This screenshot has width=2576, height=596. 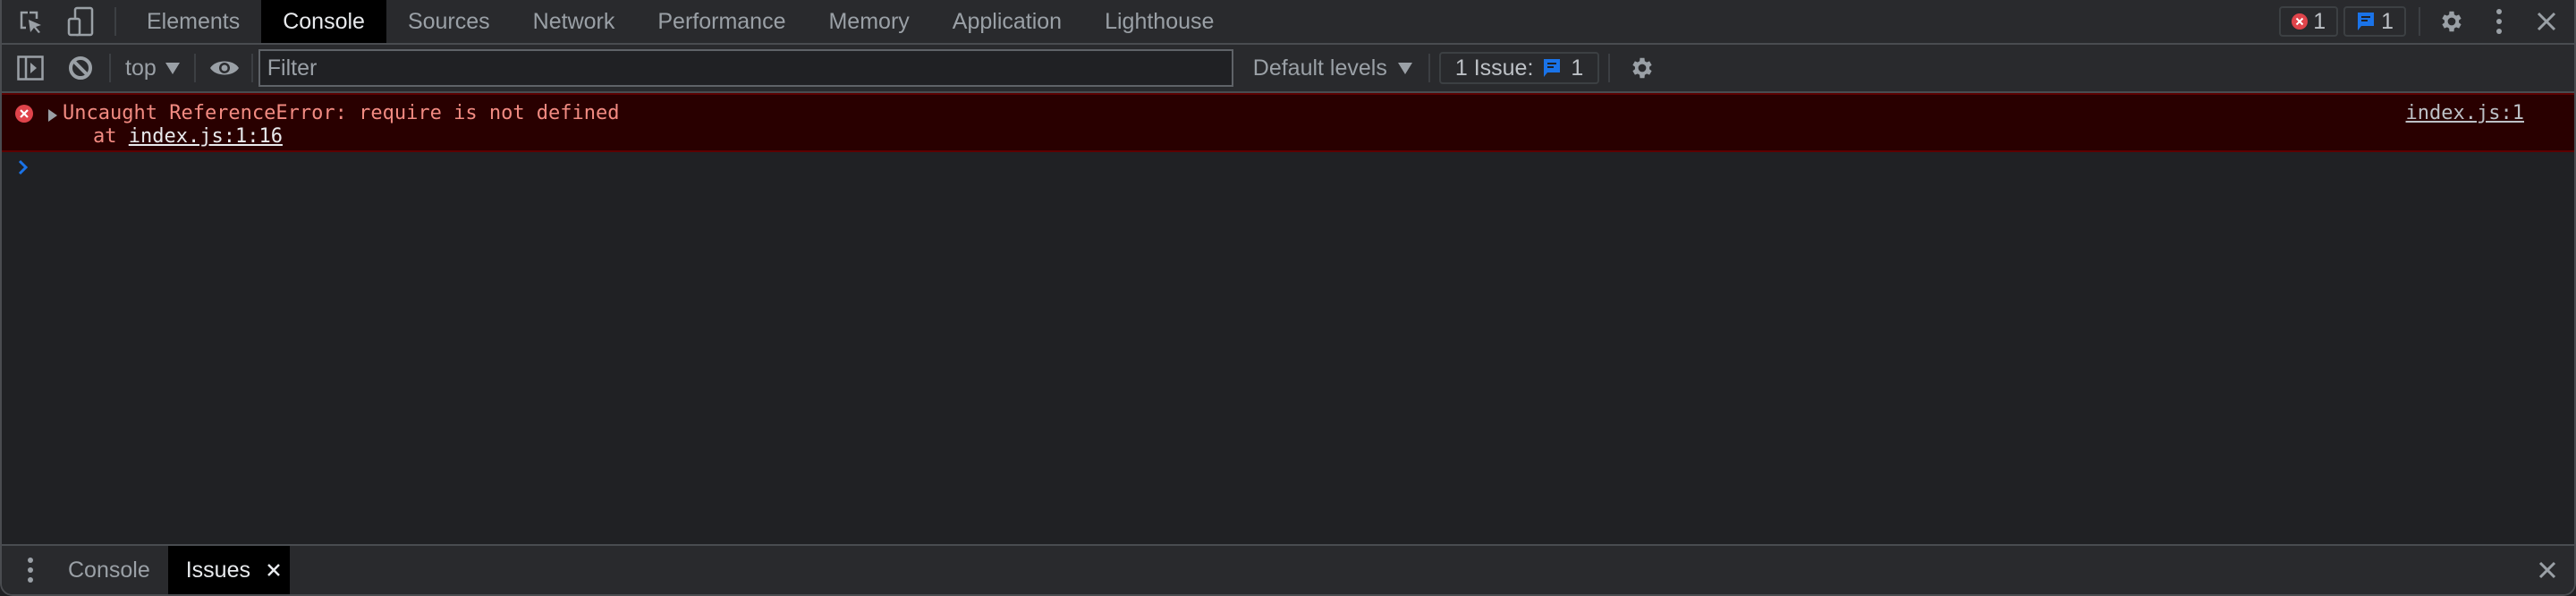 I want to click on inspect-element-icon, so click(x=30, y=22).